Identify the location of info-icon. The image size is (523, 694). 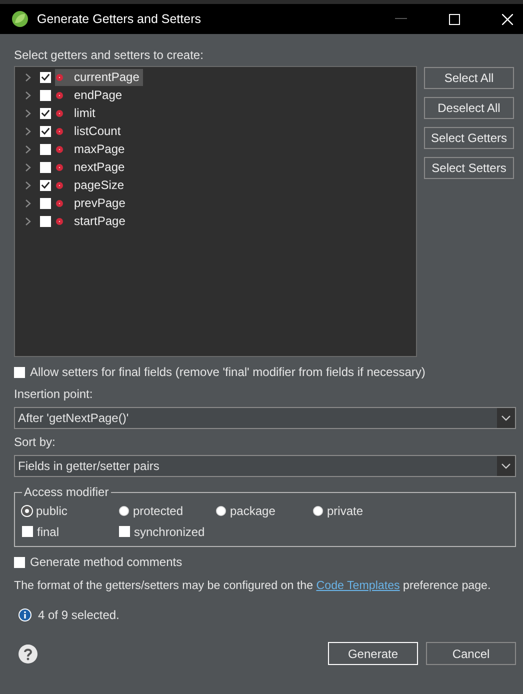
(25, 615).